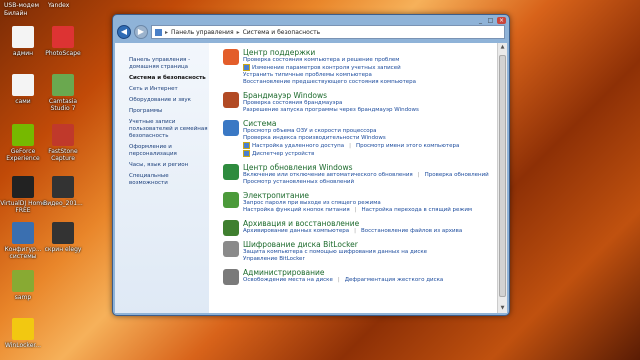  What do you see at coordinates (369, 52) in the screenshot?
I see `category-title-link: Центр поддержки` at bounding box center [369, 52].